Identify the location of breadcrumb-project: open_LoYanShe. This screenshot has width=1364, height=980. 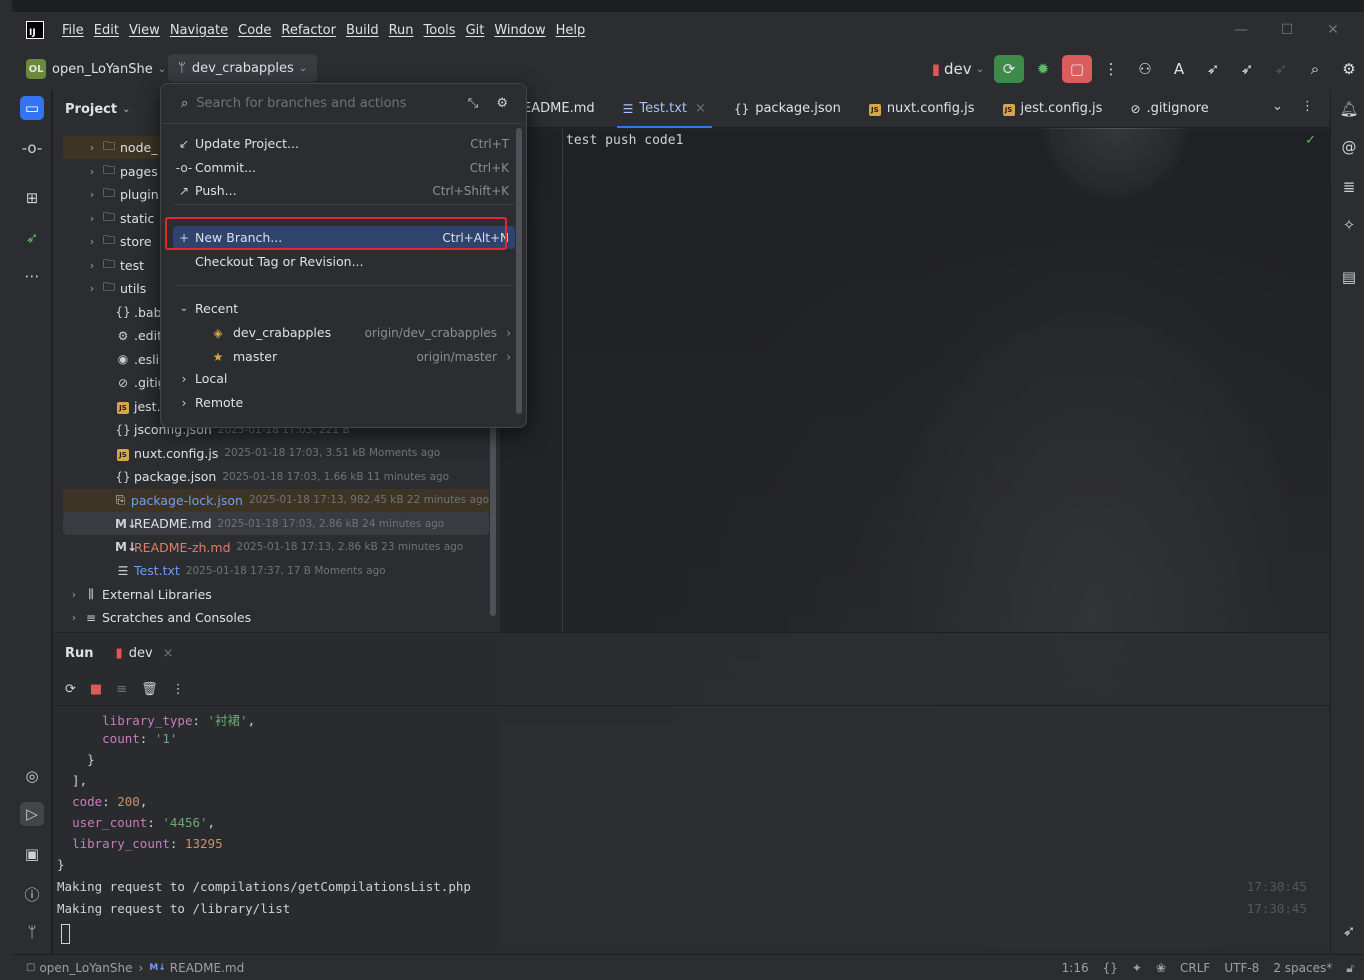
(85, 968).